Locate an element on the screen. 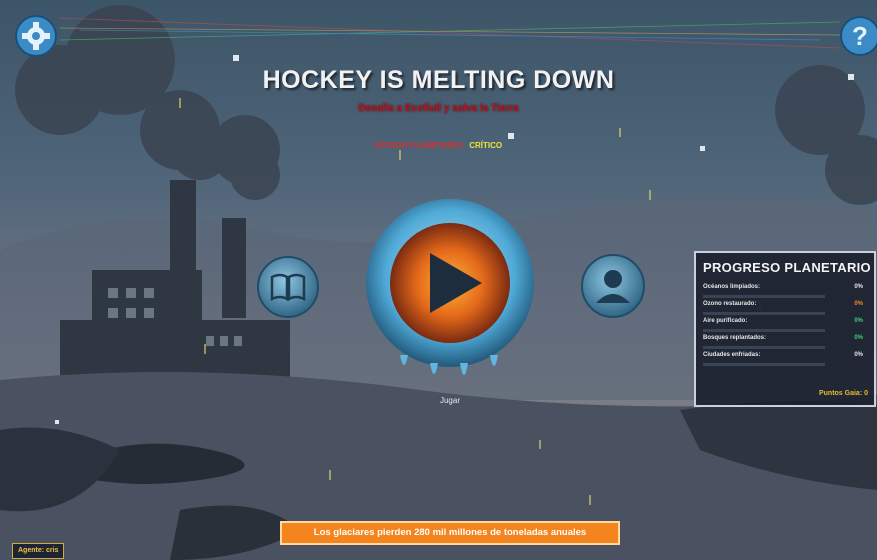 The width and height of the screenshot is (877, 560). status-value: CRÍTICO is located at coordinates (486, 145).